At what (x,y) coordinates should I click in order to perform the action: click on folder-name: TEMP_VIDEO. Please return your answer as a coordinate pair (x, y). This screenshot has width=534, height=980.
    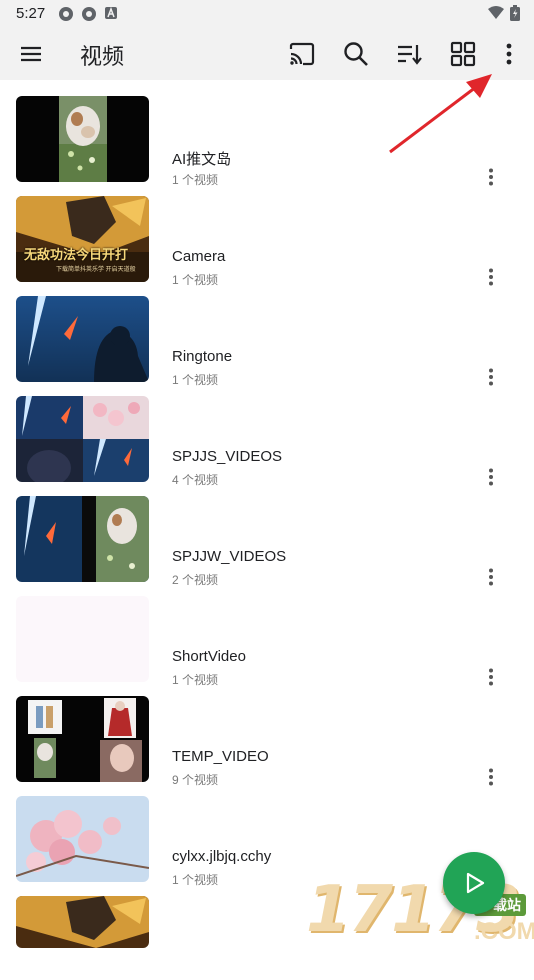
    Looking at the image, I should click on (220, 756).